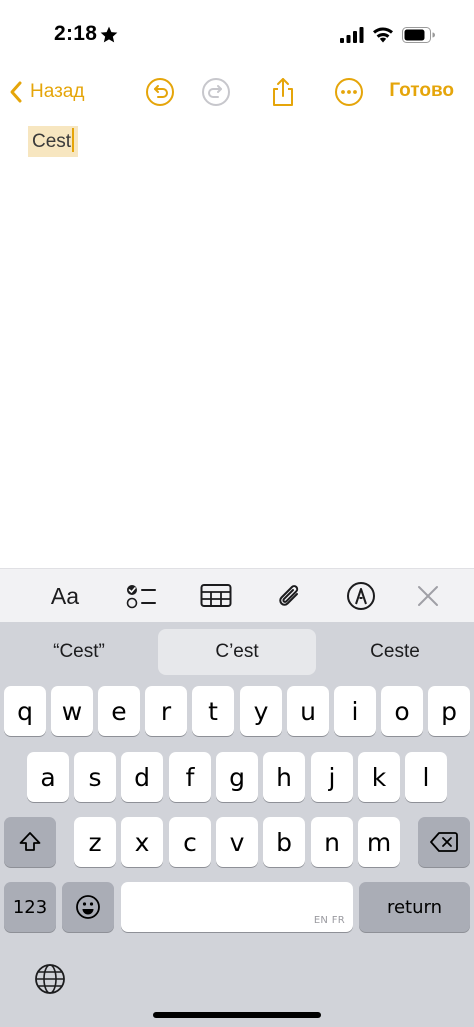 This screenshot has width=474, height=1027. I want to click on key-m: m, so click(379, 842).